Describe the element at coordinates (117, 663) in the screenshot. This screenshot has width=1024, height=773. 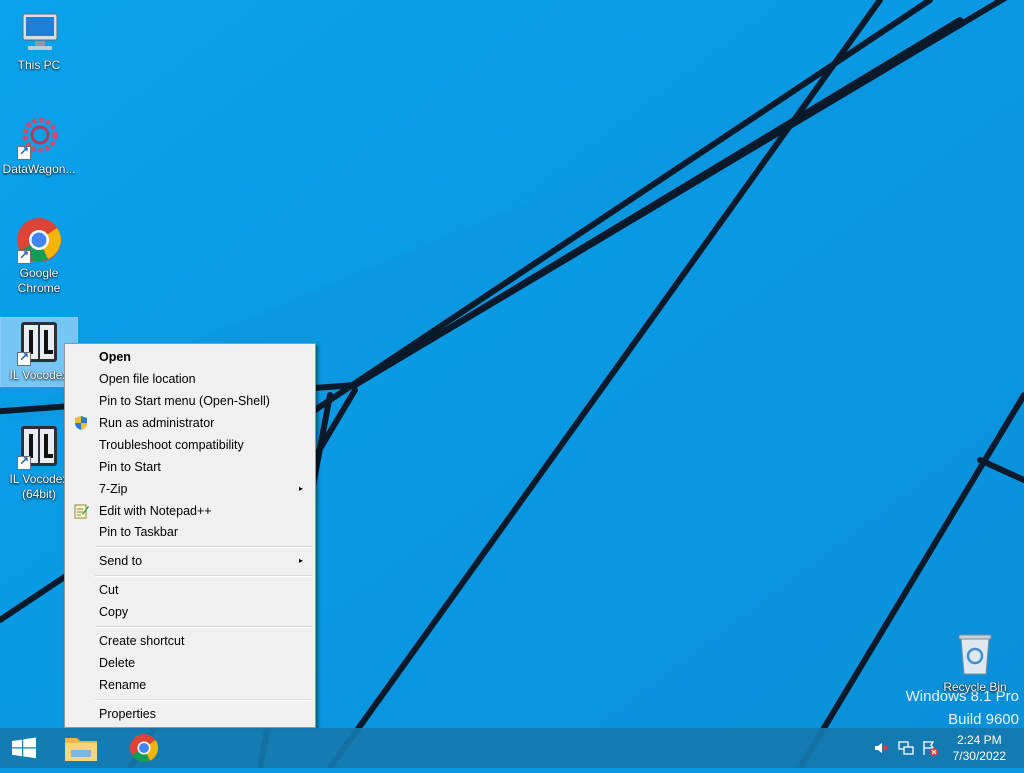
I see `menu-item-label: Delete` at that location.